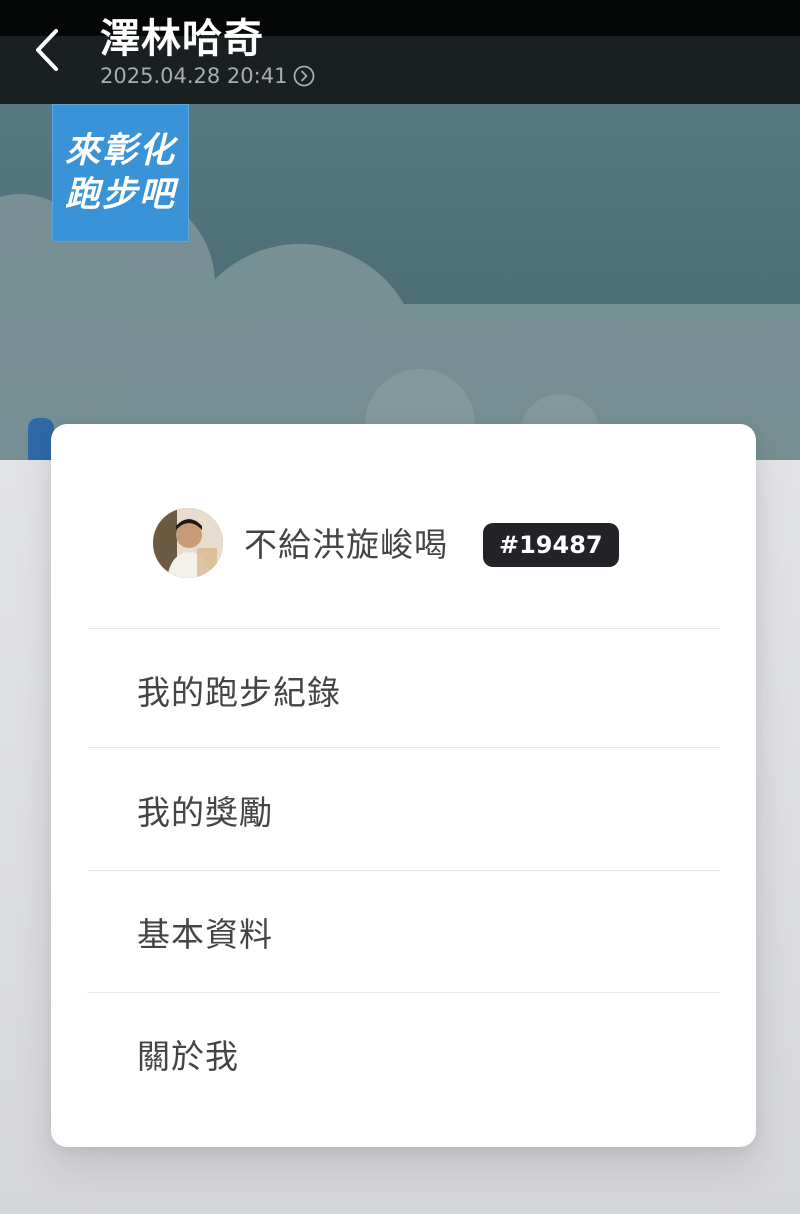  I want to click on menu-item-basic-info: 基本資料, so click(403, 930).